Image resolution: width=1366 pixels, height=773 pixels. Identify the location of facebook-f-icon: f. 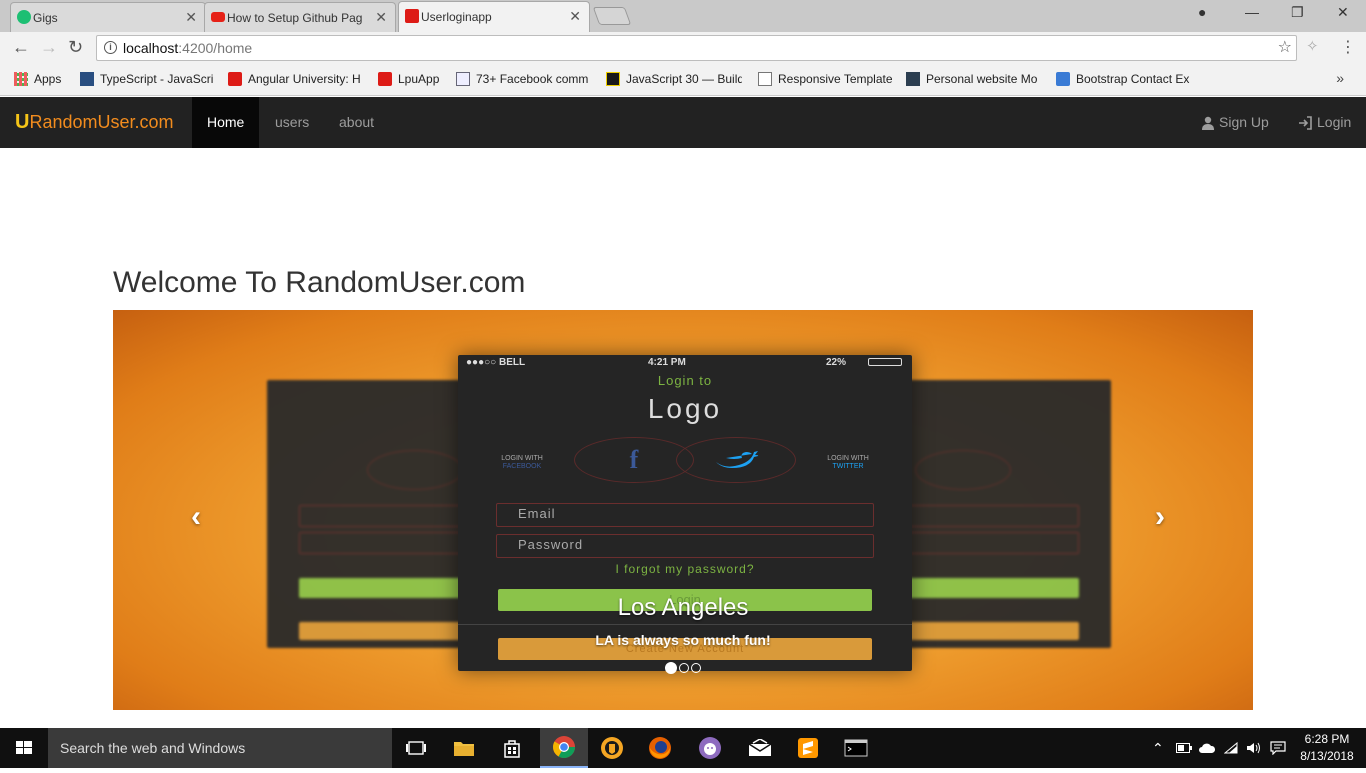
(634, 459).